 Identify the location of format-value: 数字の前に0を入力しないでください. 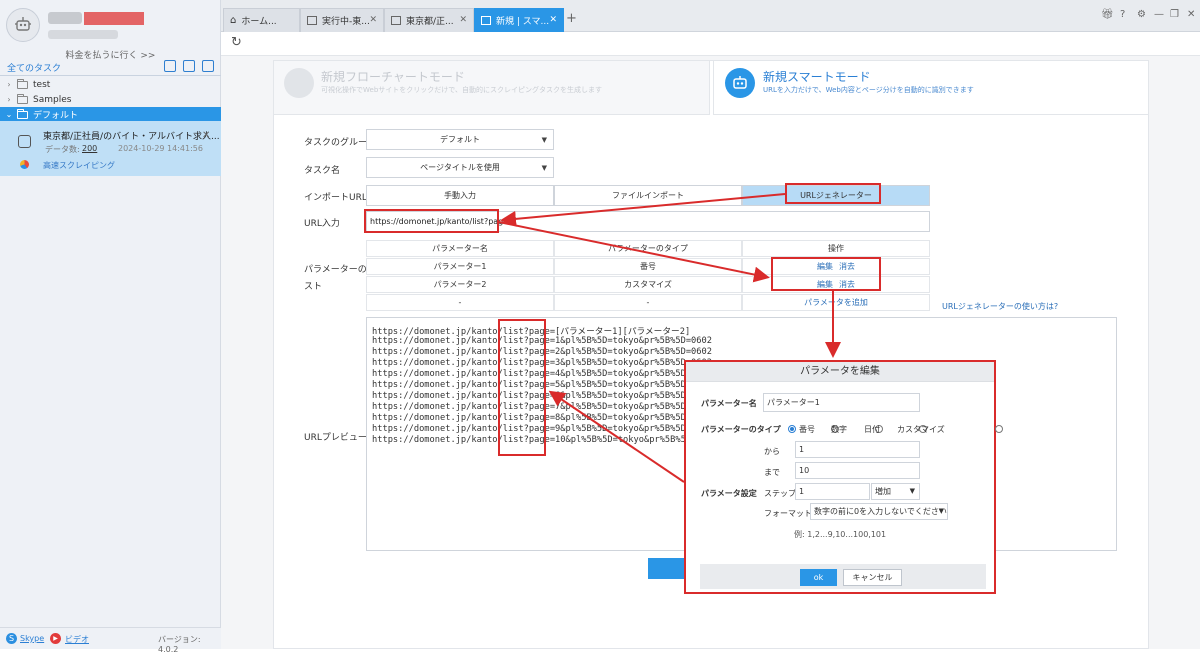
(880, 511).